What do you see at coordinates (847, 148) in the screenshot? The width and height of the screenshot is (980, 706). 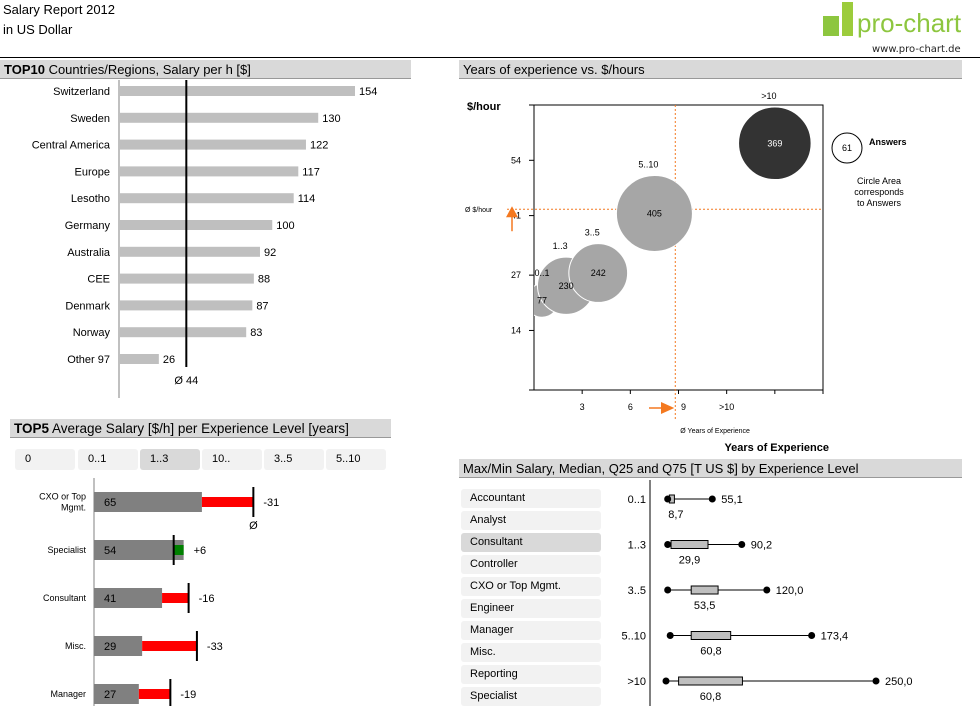 I see `bubble-legend-value: 61` at bounding box center [847, 148].